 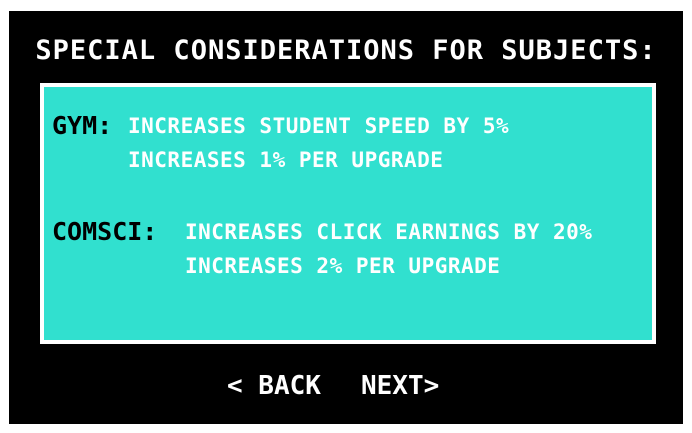 What do you see at coordinates (389, 232) in the screenshot?
I see `subject-effect: INCREASES CLICK EARNINGS BY 20%` at bounding box center [389, 232].